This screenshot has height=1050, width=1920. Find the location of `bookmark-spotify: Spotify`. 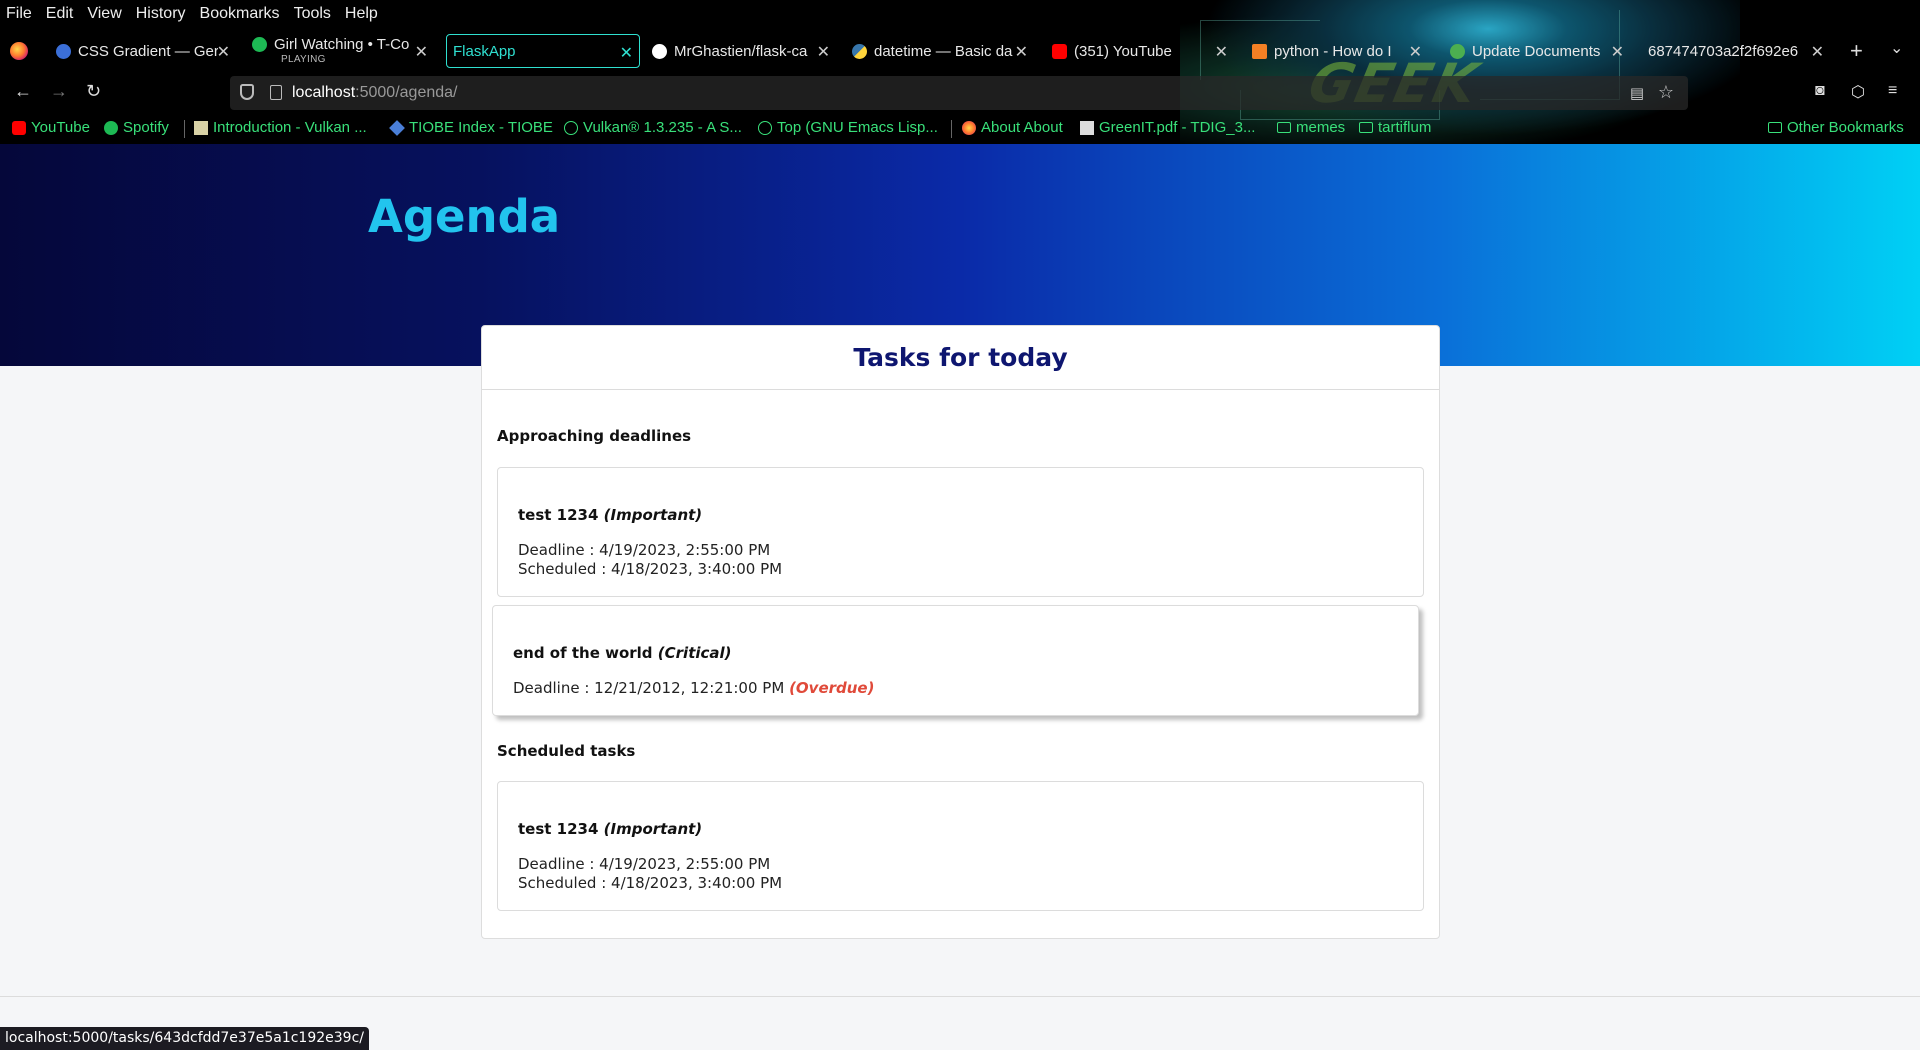

bookmark-spotify: Spotify is located at coordinates (136, 127).